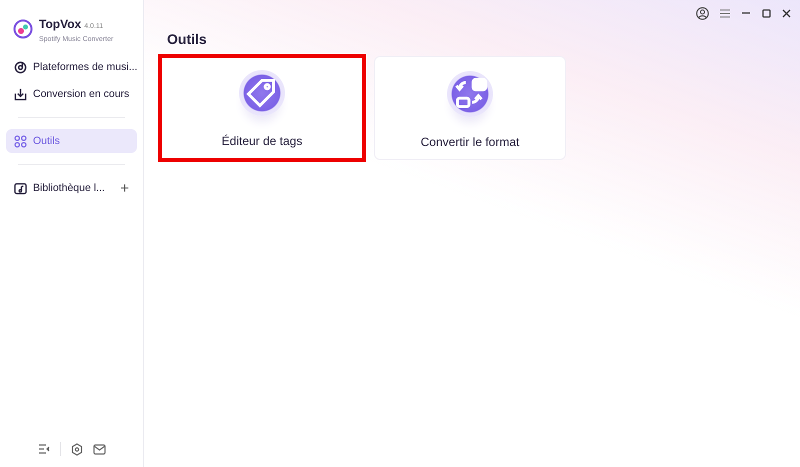  I want to click on tool-card: Éditeur de tags, so click(262, 108).